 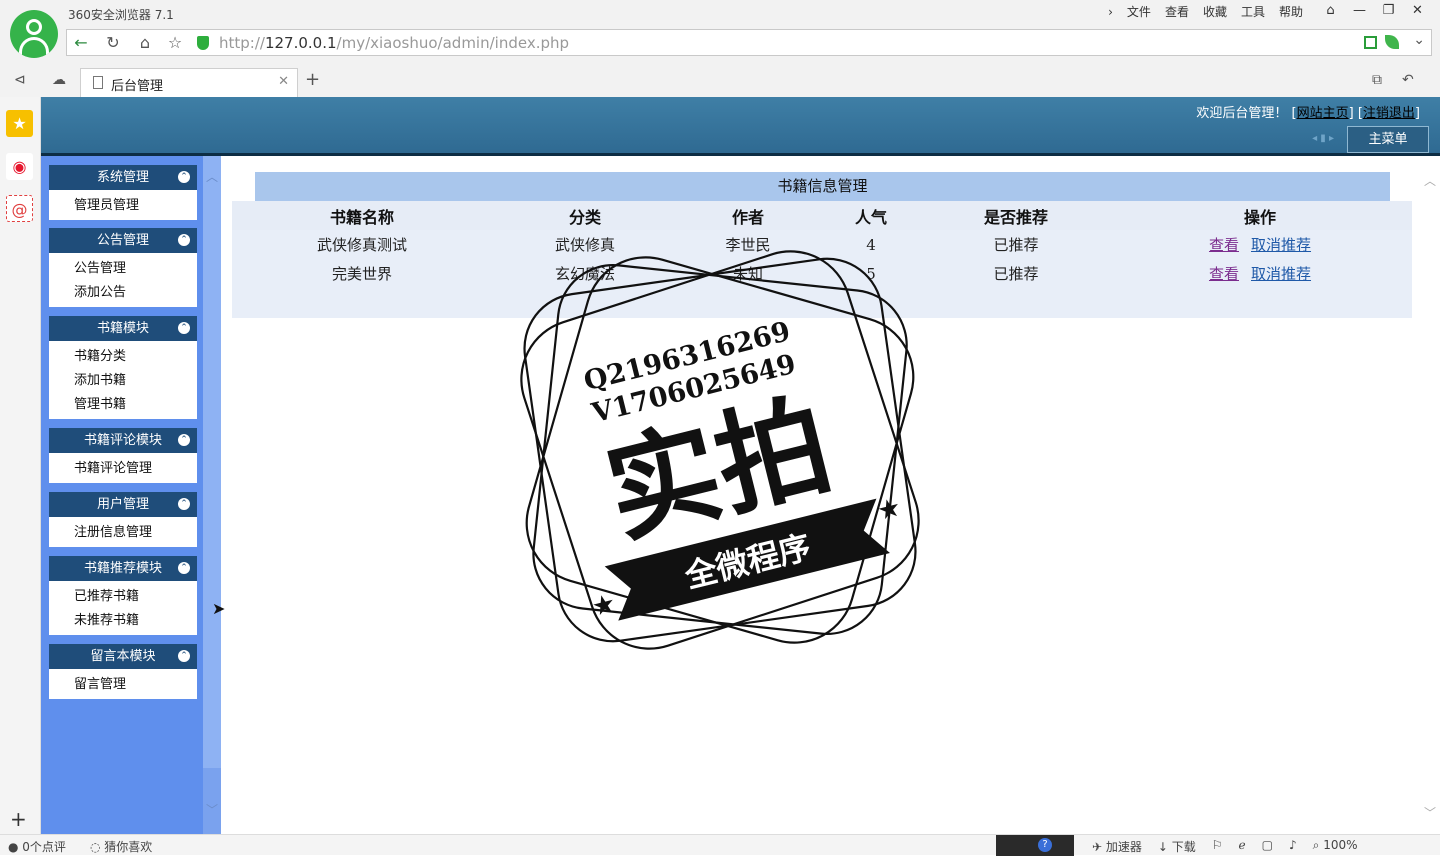 I want to click on nav-link-admin-manage: 管理员管理, so click(x=123, y=206).